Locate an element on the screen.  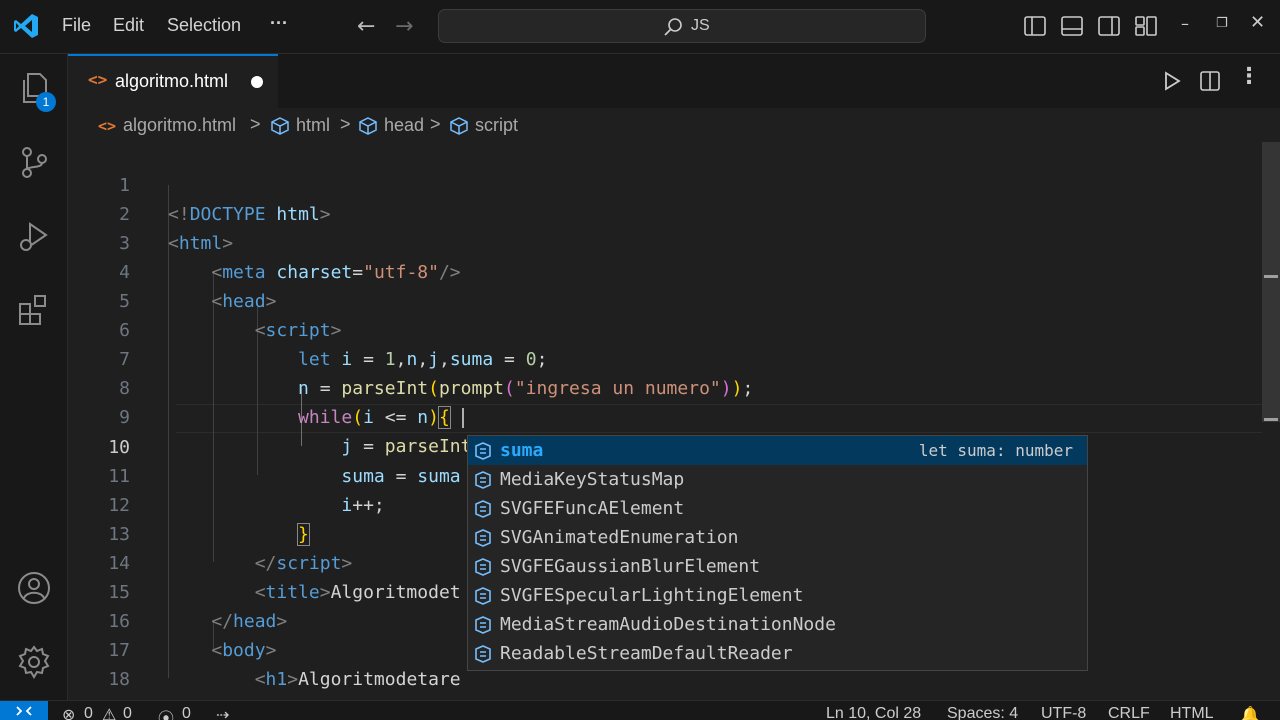
forward-arrow-icon: → is located at coordinates (404, 26).